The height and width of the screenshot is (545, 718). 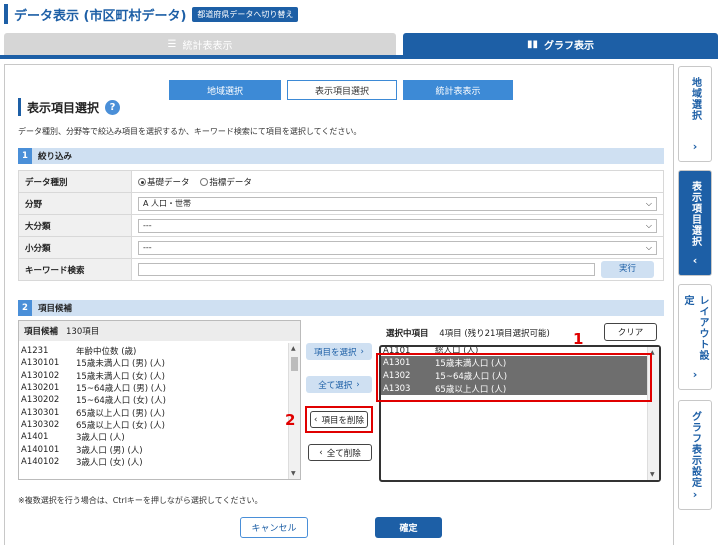 What do you see at coordinates (121, 389) in the screenshot?
I see `item-name: 15~64歳人口 (男) (人)` at bounding box center [121, 389].